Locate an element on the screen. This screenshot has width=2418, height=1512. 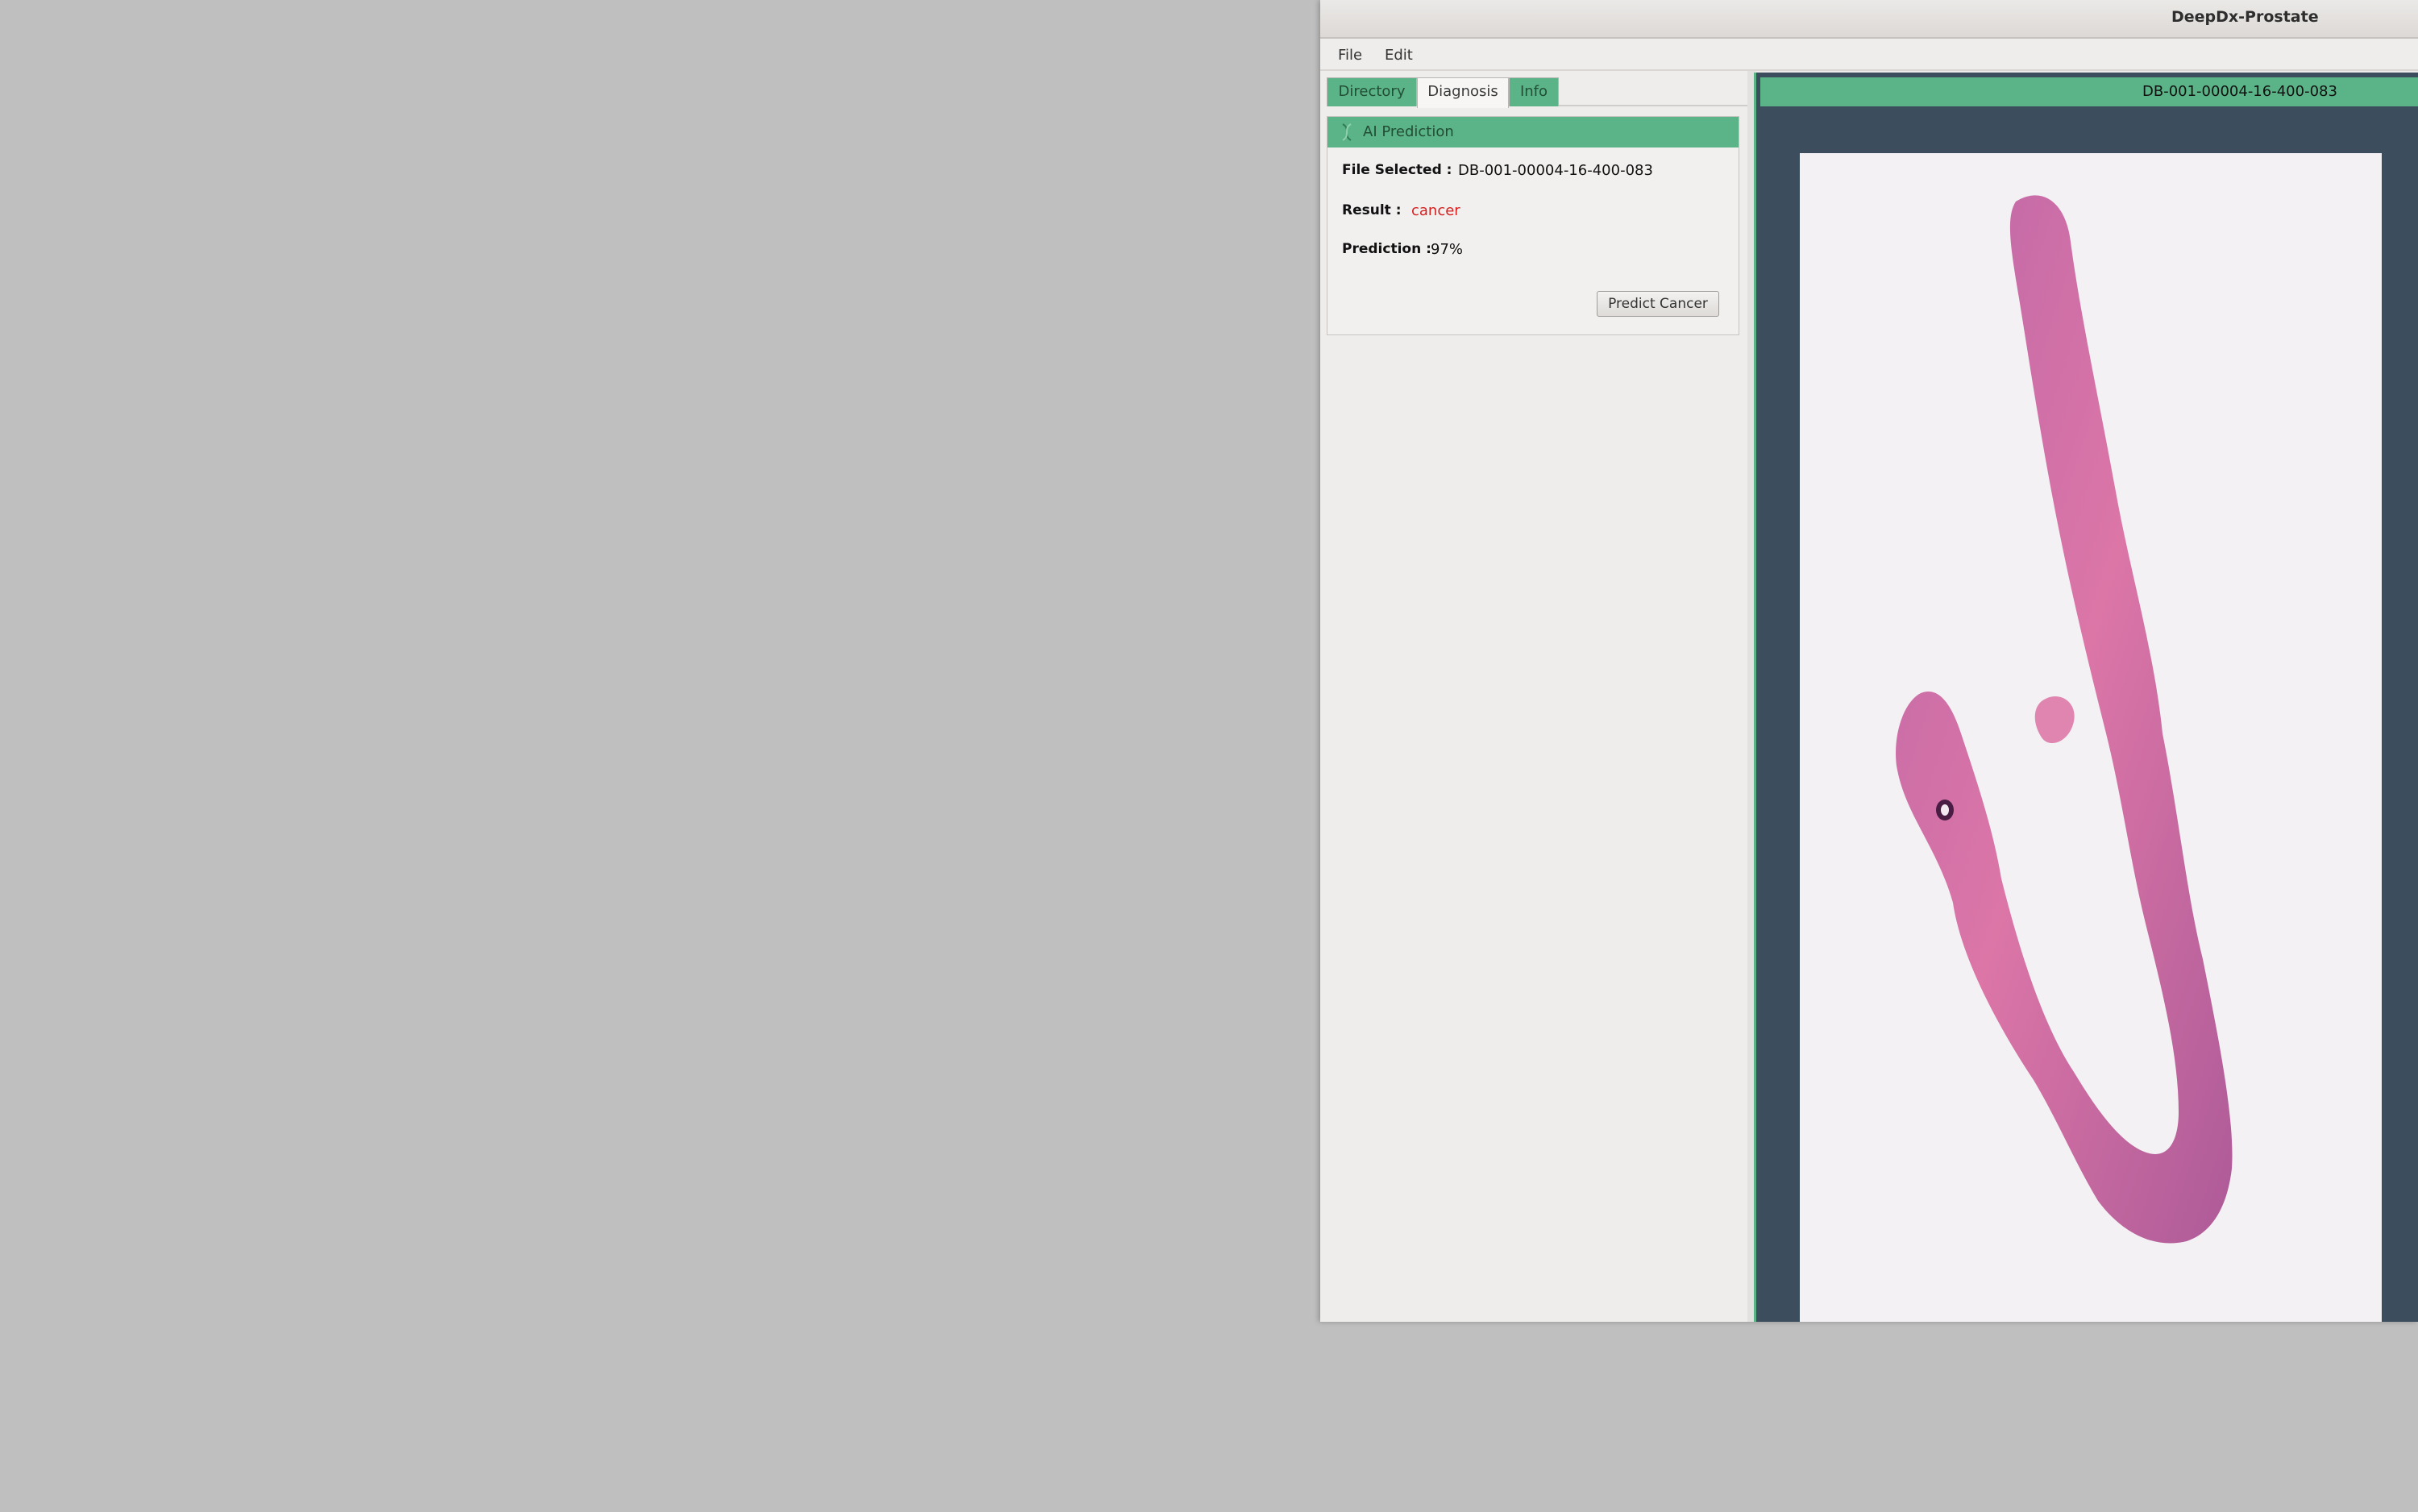
result-label: Result : is located at coordinates (1372, 210).